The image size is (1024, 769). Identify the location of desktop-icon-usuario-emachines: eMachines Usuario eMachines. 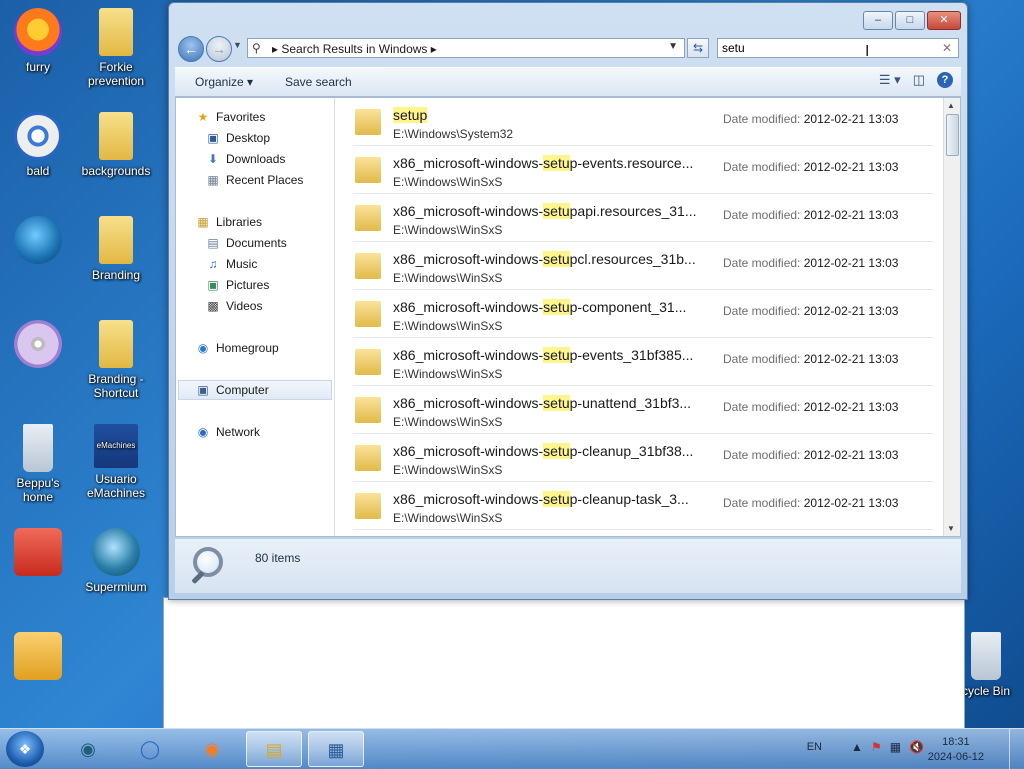
(116, 462).